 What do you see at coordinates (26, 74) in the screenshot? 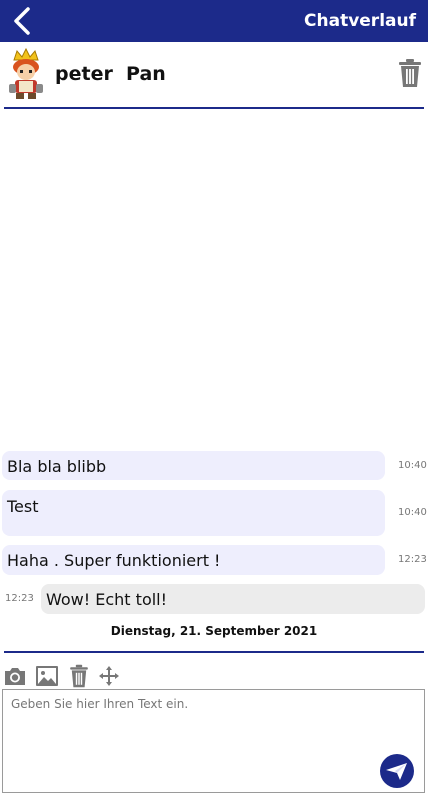
I see `avatar` at bounding box center [26, 74].